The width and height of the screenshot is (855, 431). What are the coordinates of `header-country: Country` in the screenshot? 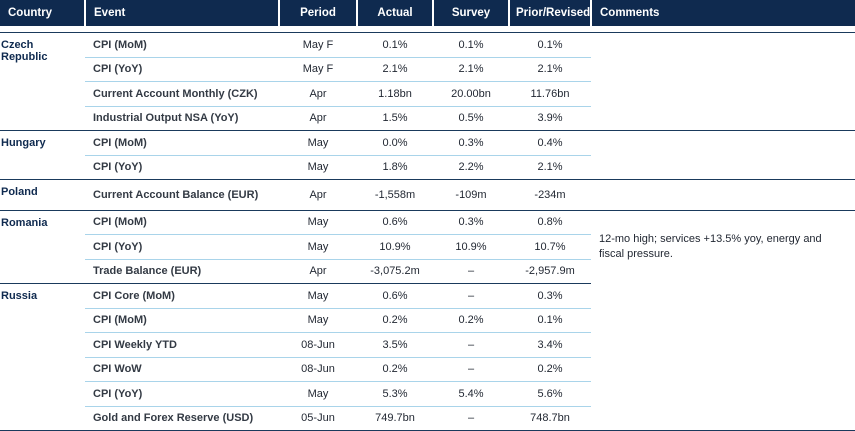 It's located at (43, 13).